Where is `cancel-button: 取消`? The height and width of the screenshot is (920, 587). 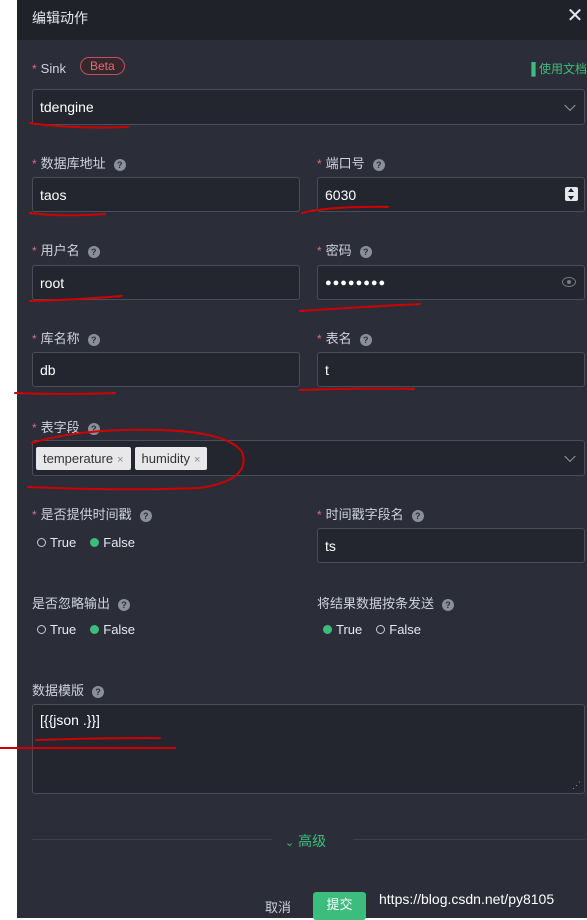 cancel-button: 取消 is located at coordinates (278, 906).